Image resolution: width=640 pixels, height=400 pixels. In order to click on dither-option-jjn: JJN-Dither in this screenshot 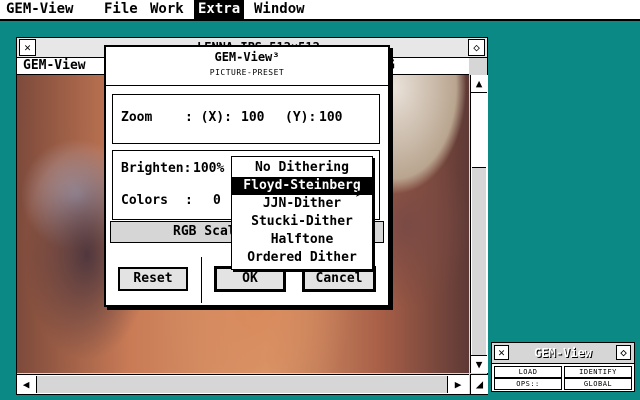, I will do `click(302, 204)`.